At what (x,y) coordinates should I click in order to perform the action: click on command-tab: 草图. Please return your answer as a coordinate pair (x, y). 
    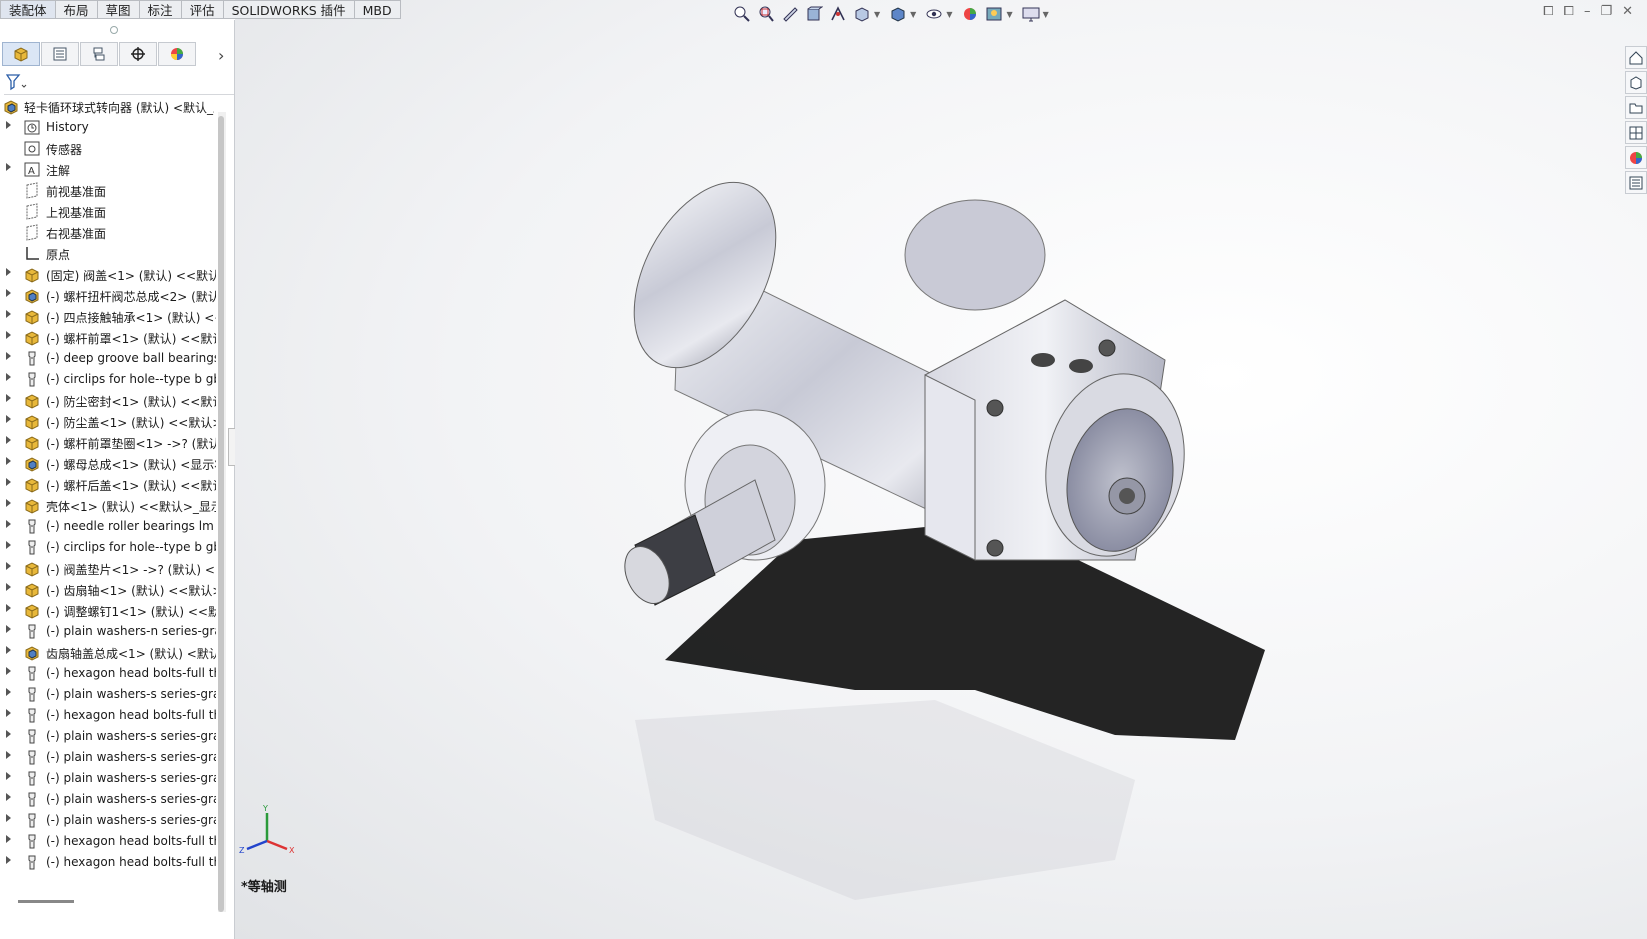
    Looking at the image, I should click on (118, 9).